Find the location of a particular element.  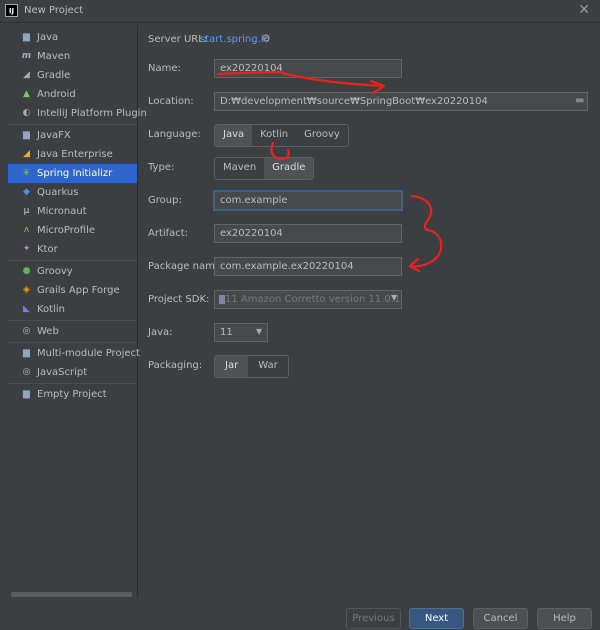

sidebar-item-grails: ◈ Grails App Forge is located at coordinates (72, 290).